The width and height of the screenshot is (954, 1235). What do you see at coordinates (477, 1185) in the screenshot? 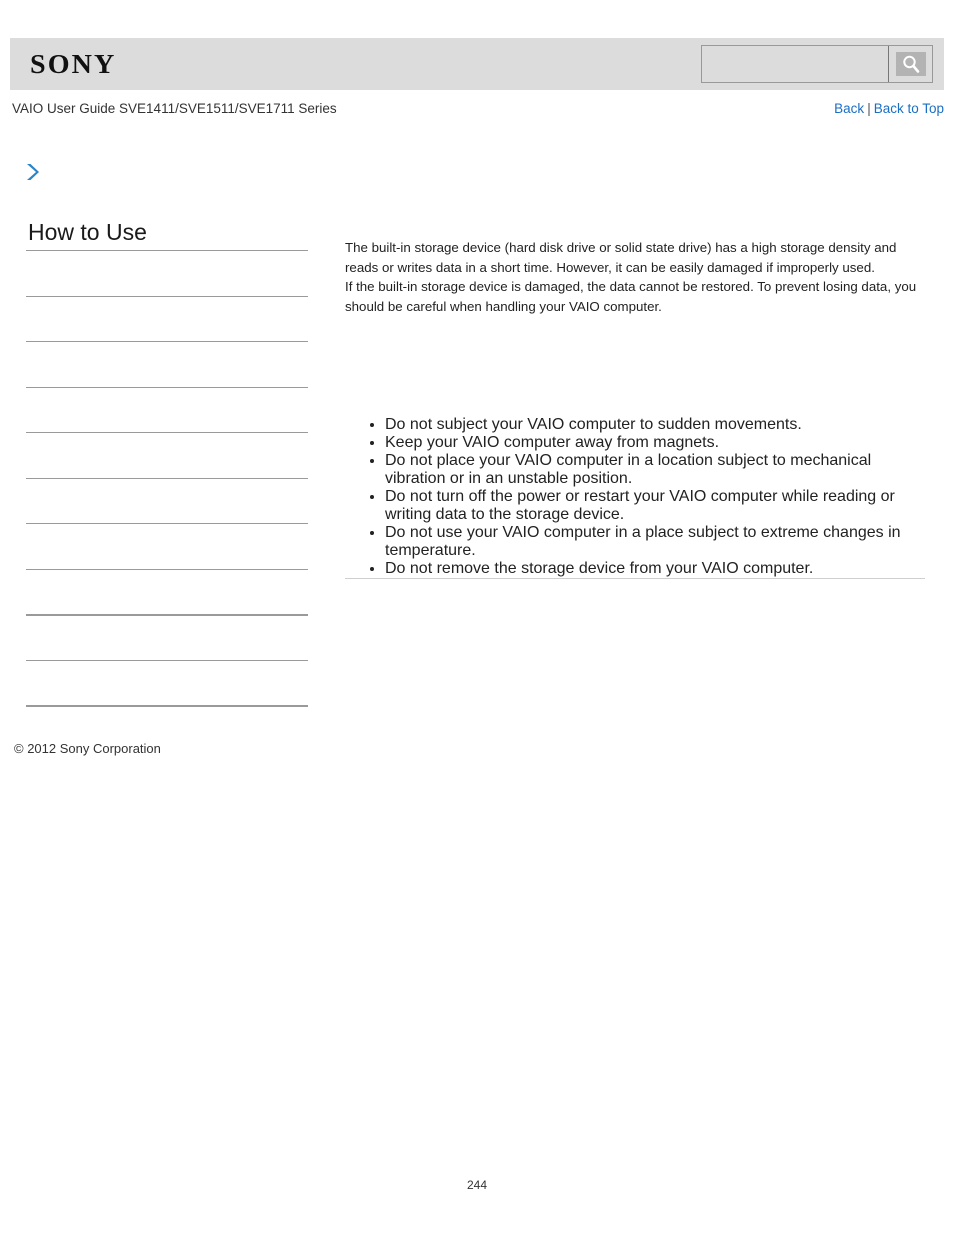
I see `page-number: 244` at bounding box center [477, 1185].